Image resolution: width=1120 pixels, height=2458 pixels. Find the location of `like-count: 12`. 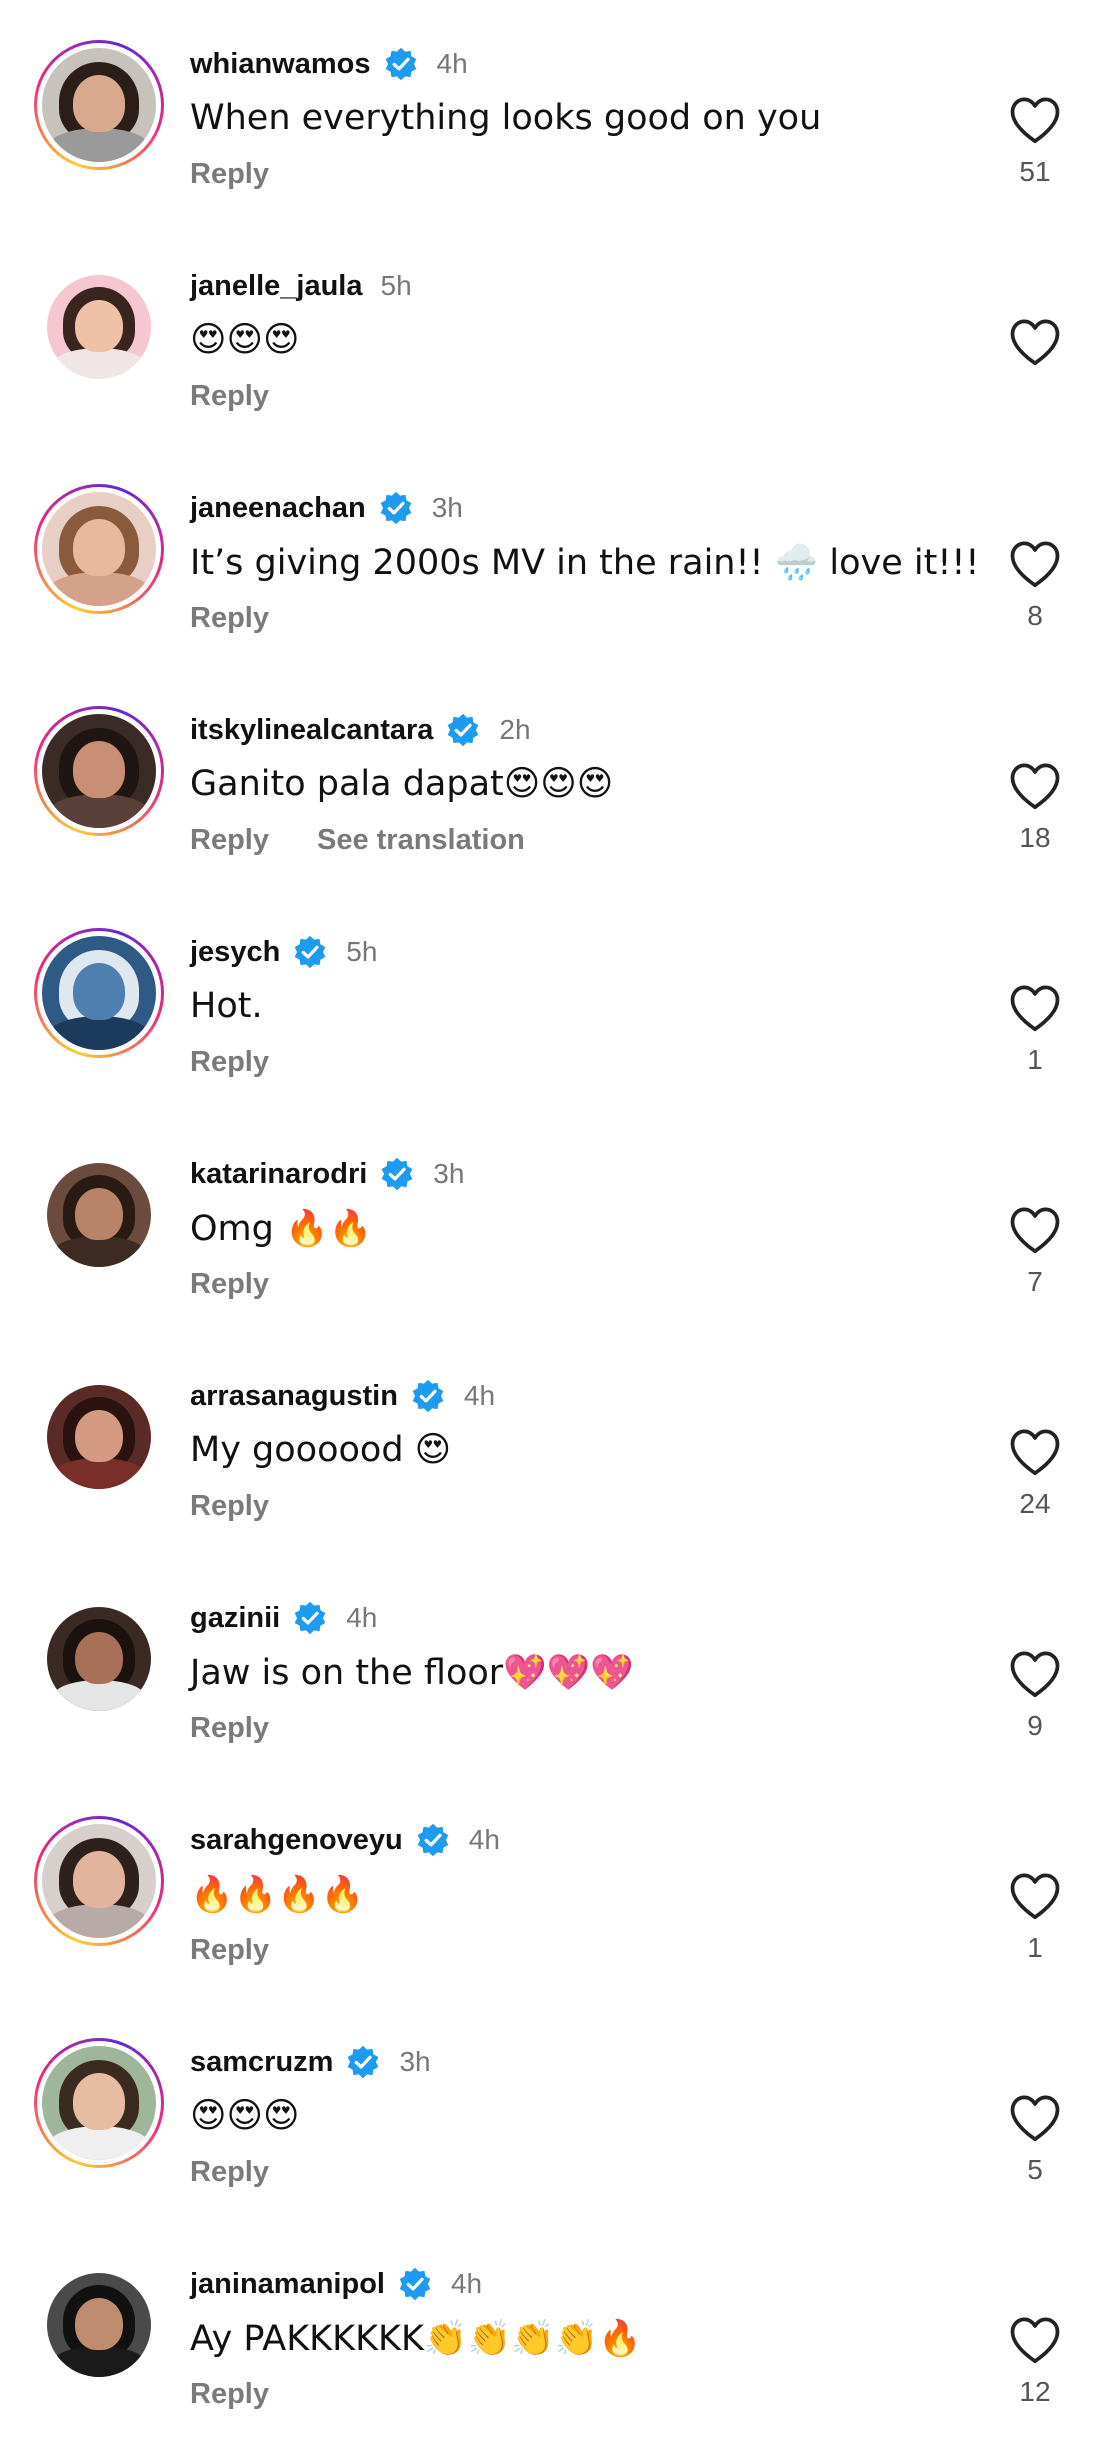

like-count: 12 is located at coordinates (1035, 2391).